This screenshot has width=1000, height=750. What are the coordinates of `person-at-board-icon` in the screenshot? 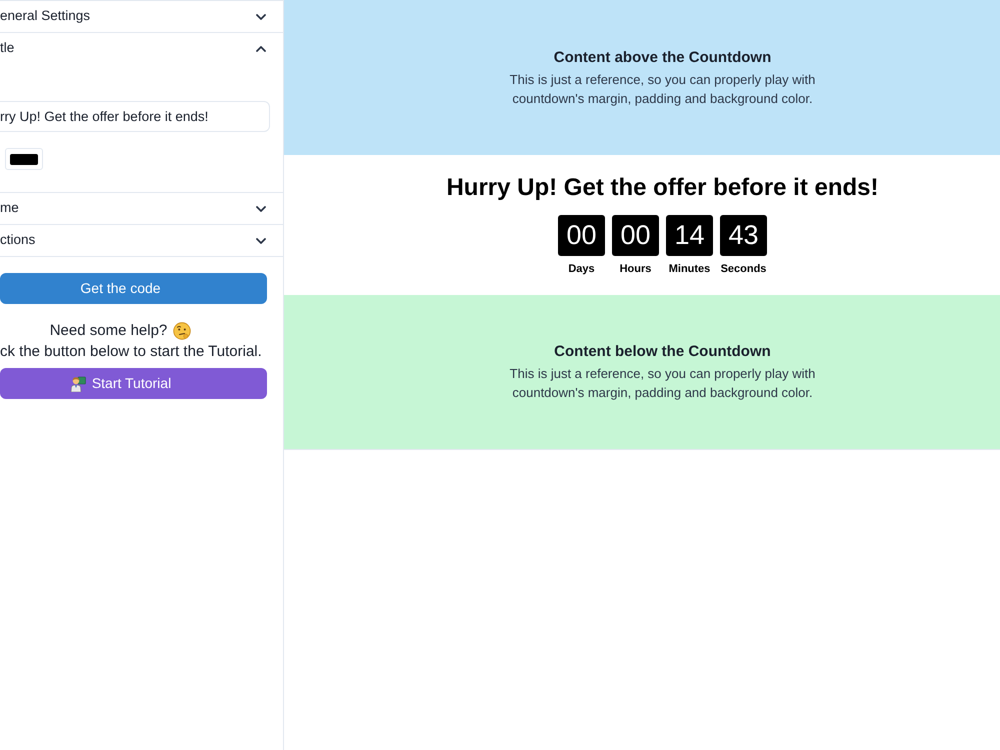 It's located at (78, 384).